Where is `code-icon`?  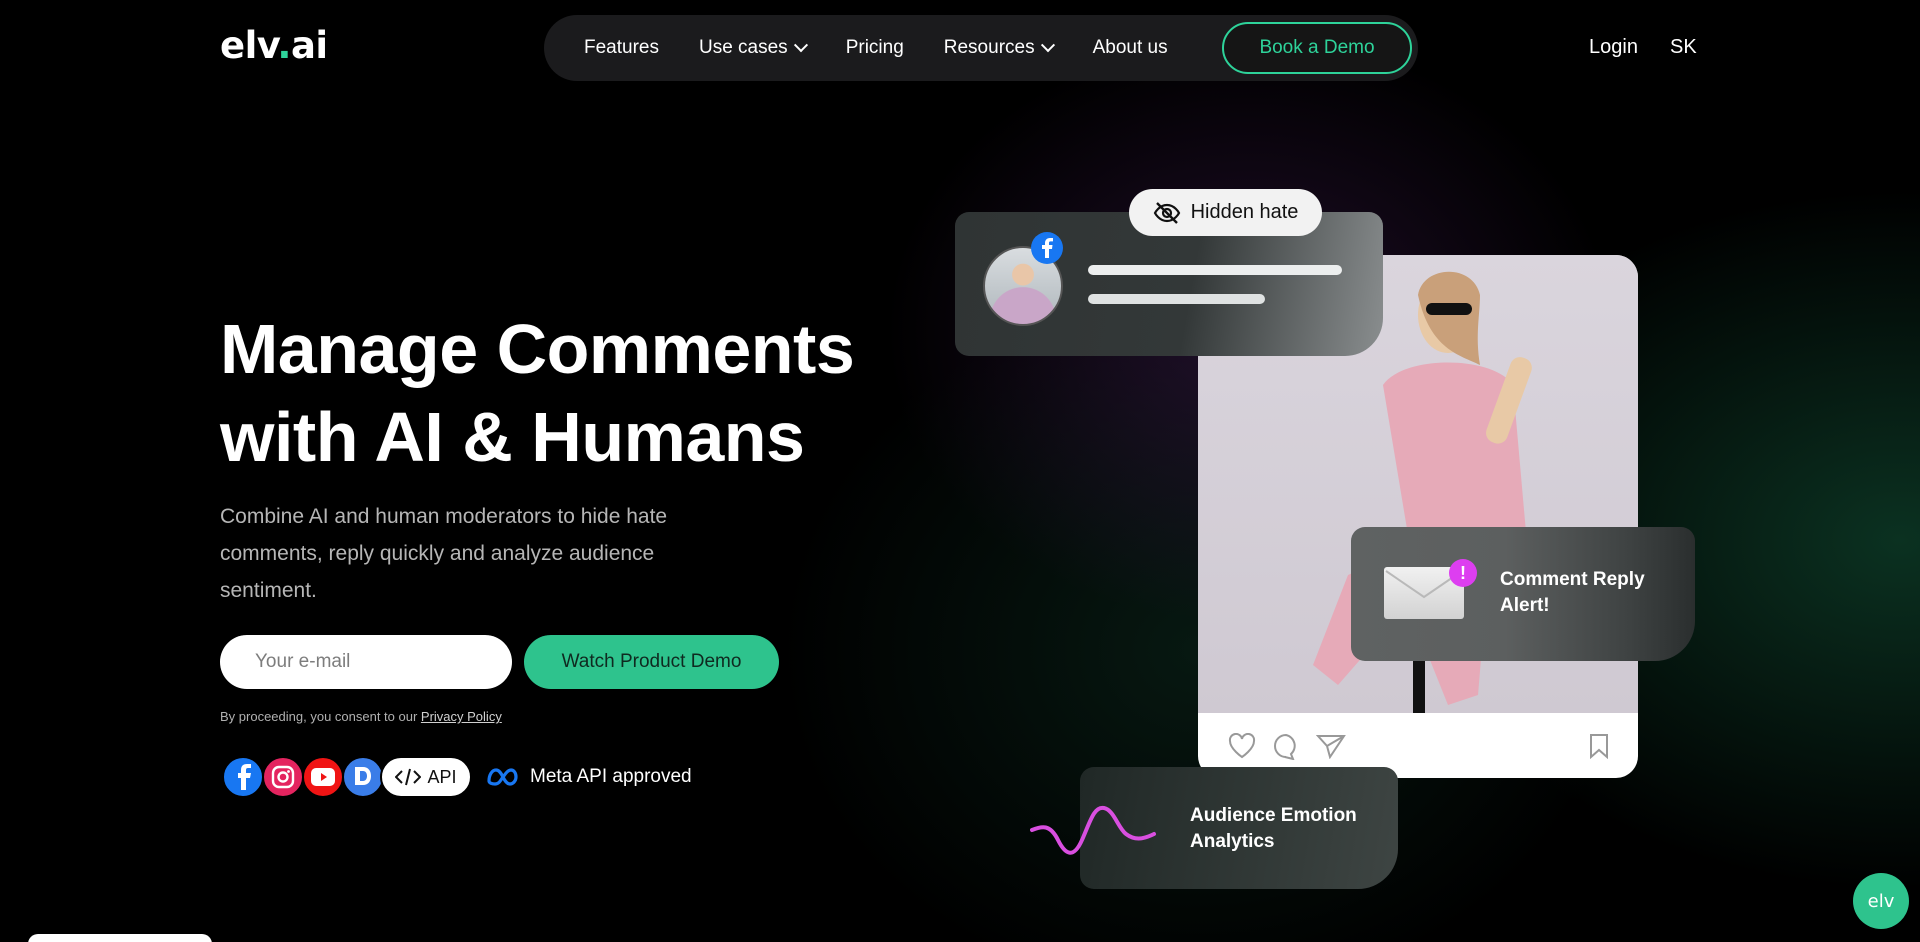 code-icon is located at coordinates (408, 777).